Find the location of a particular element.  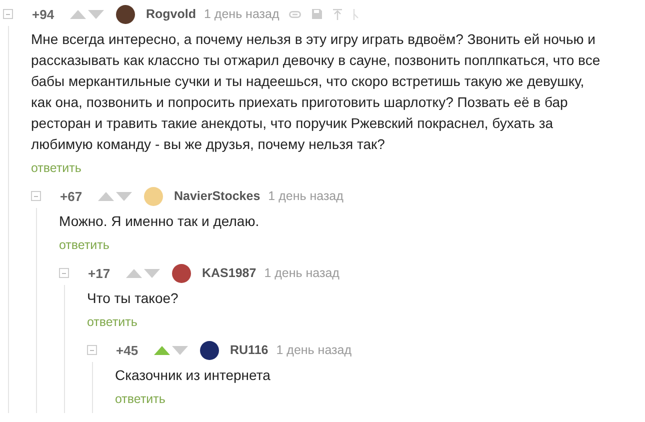

author-link: KAS1987 is located at coordinates (229, 273).